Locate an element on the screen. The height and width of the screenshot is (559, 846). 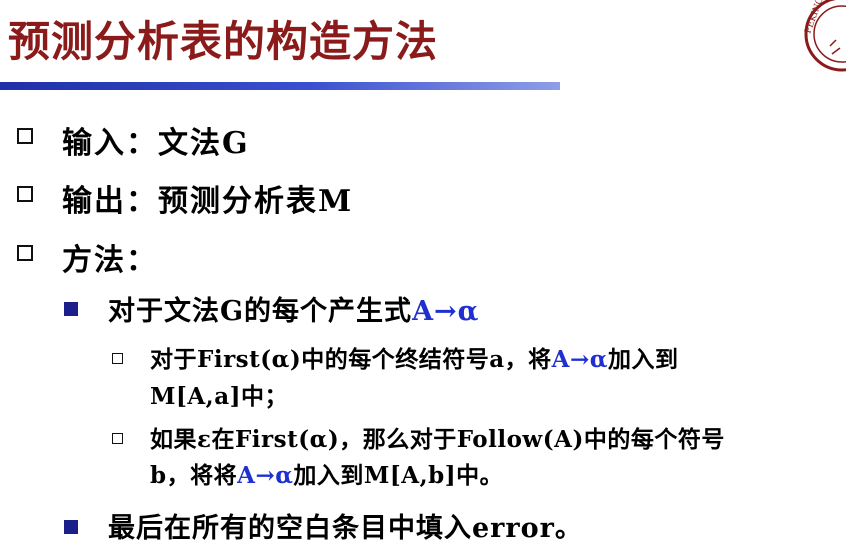
university-logo: PEKING is located at coordinates (824, 36).